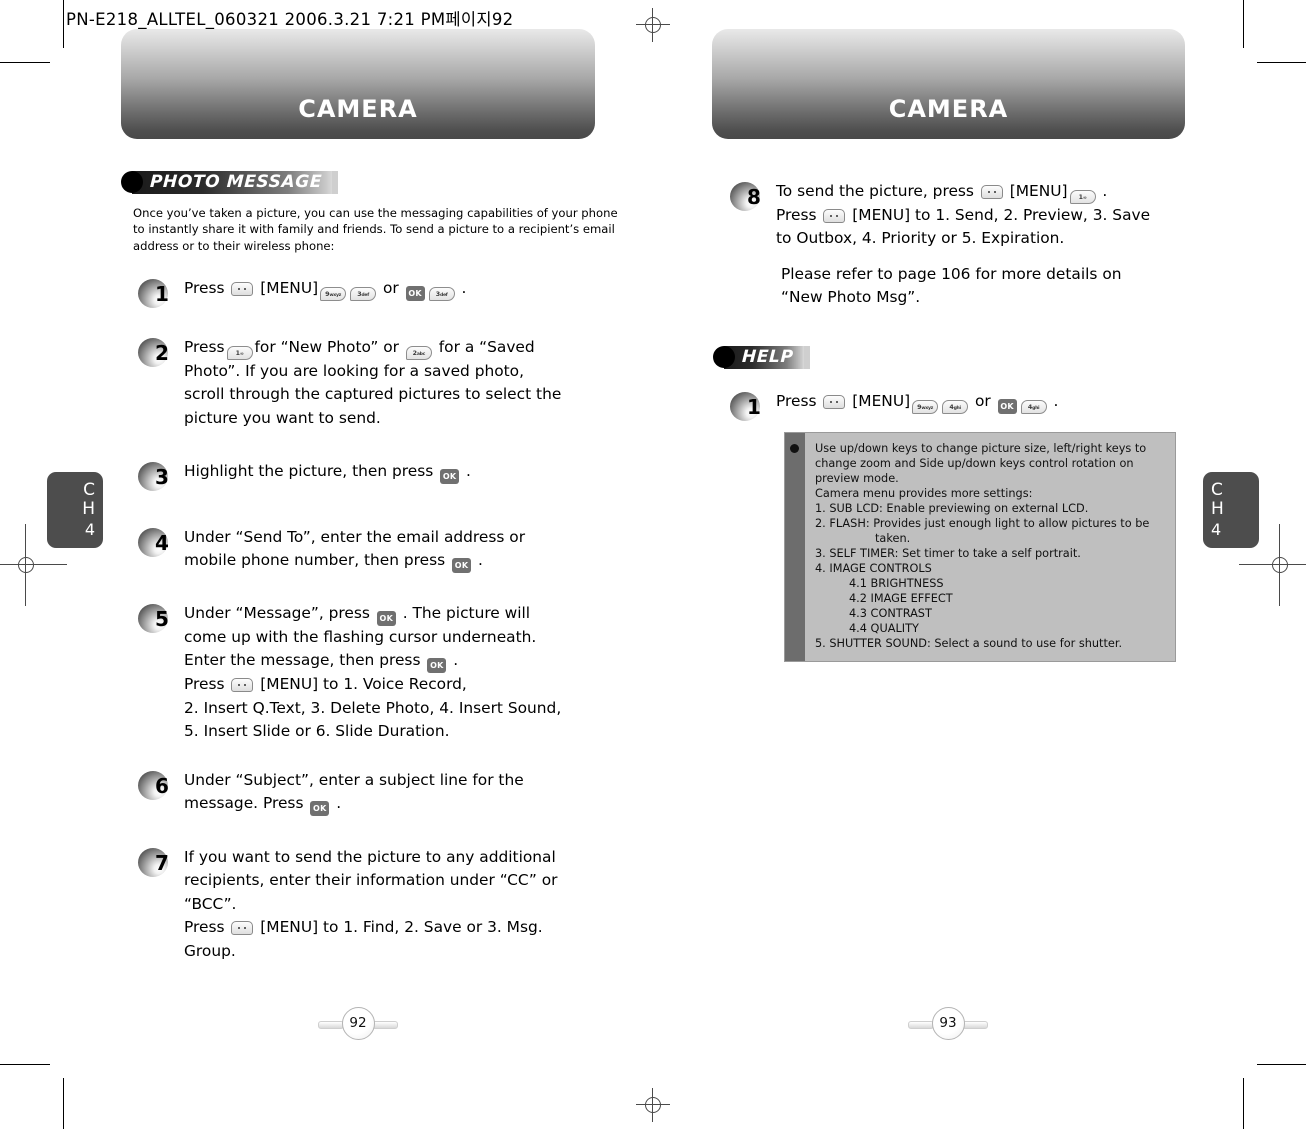 This screenshot has width=1306, height=1129. What do you see at coordinates (158, 352) in the screenshot?
I see `step-number-badge: 2` at bounding box center [158, 352].